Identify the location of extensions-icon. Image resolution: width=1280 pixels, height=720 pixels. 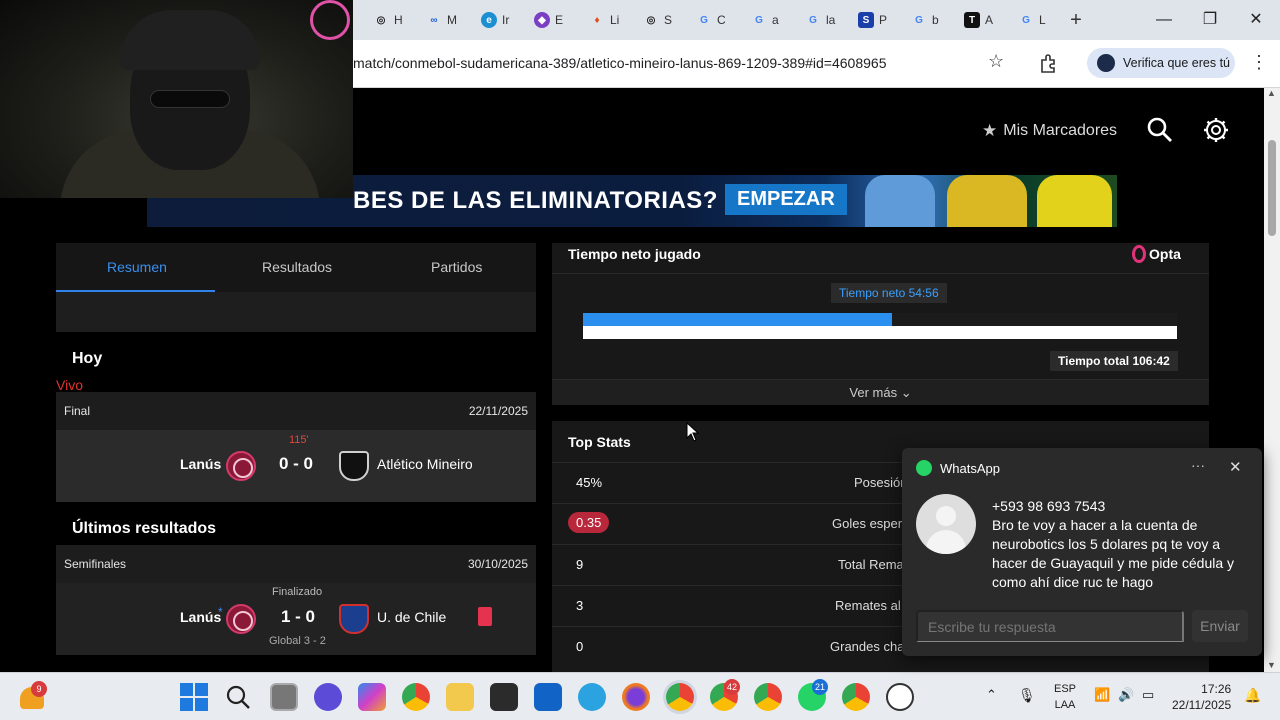
(1049, 63).